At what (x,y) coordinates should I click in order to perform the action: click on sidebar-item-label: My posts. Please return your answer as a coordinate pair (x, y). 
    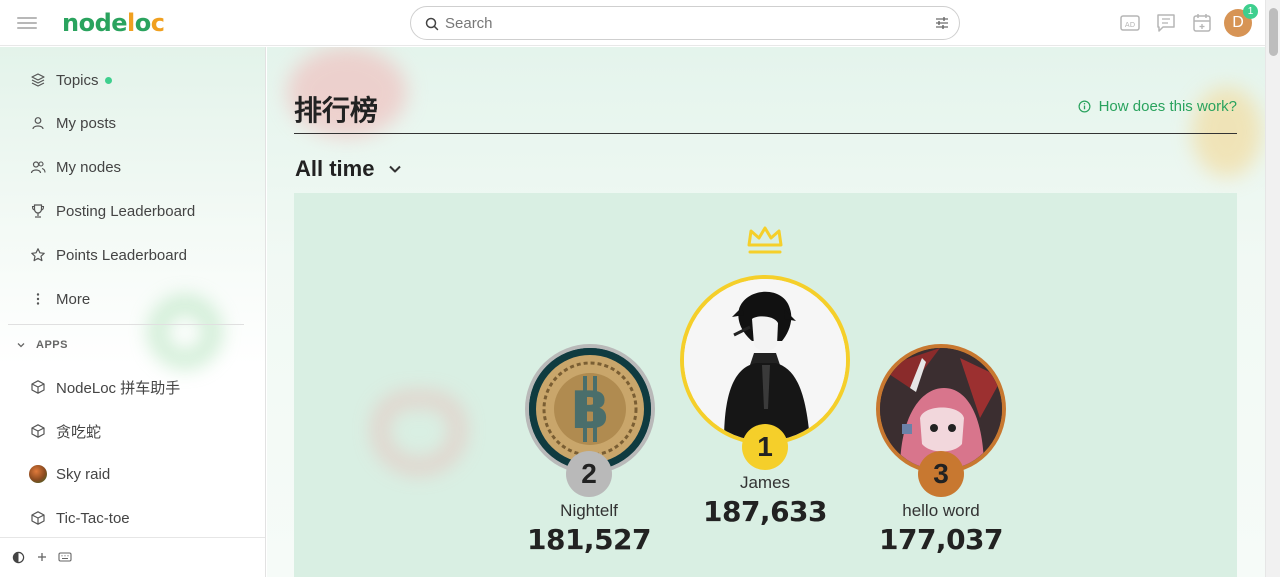
    Looking at the image, I should click on (86, 123).